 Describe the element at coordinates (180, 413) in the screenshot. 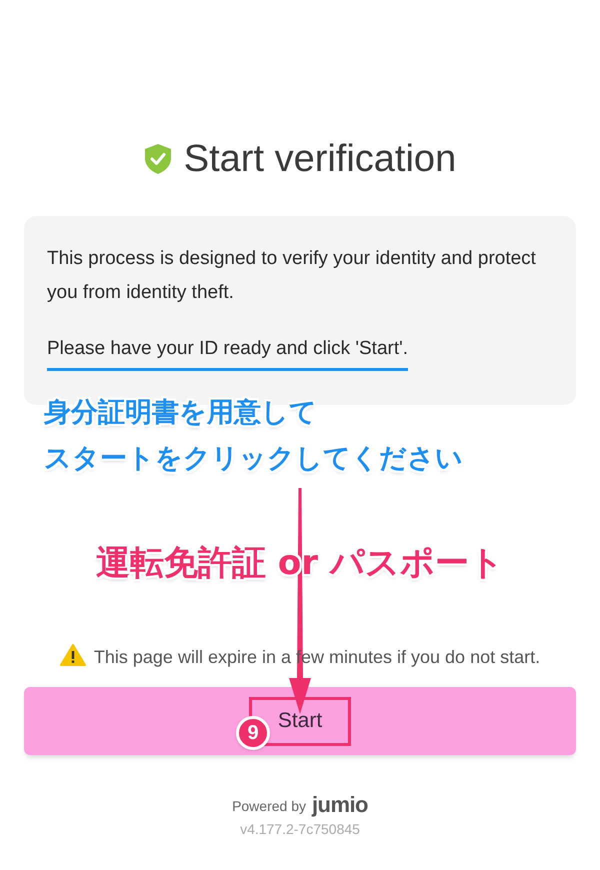

I see `annotation-note: 身分証明書を用意して` at that location.